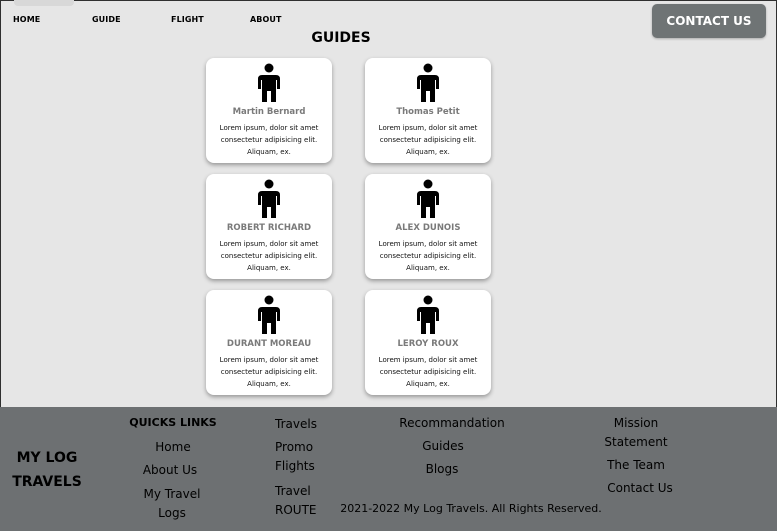 The width and height of the screenshot is (777, 531). I want to click on footer-link-mission-statement: Mission Statement, so click(636, 433).